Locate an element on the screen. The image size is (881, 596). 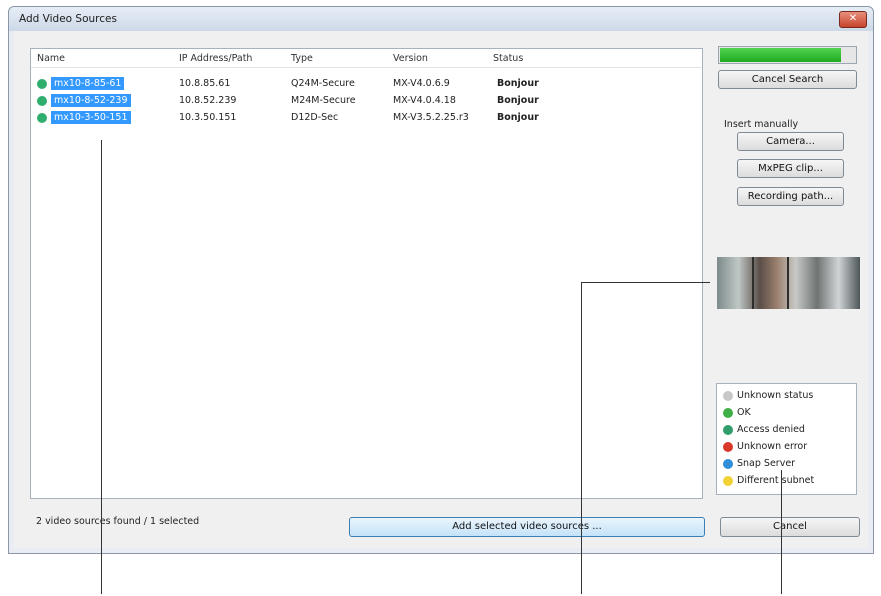
cancel-button: Cancel is located at coordinates (790, 527).